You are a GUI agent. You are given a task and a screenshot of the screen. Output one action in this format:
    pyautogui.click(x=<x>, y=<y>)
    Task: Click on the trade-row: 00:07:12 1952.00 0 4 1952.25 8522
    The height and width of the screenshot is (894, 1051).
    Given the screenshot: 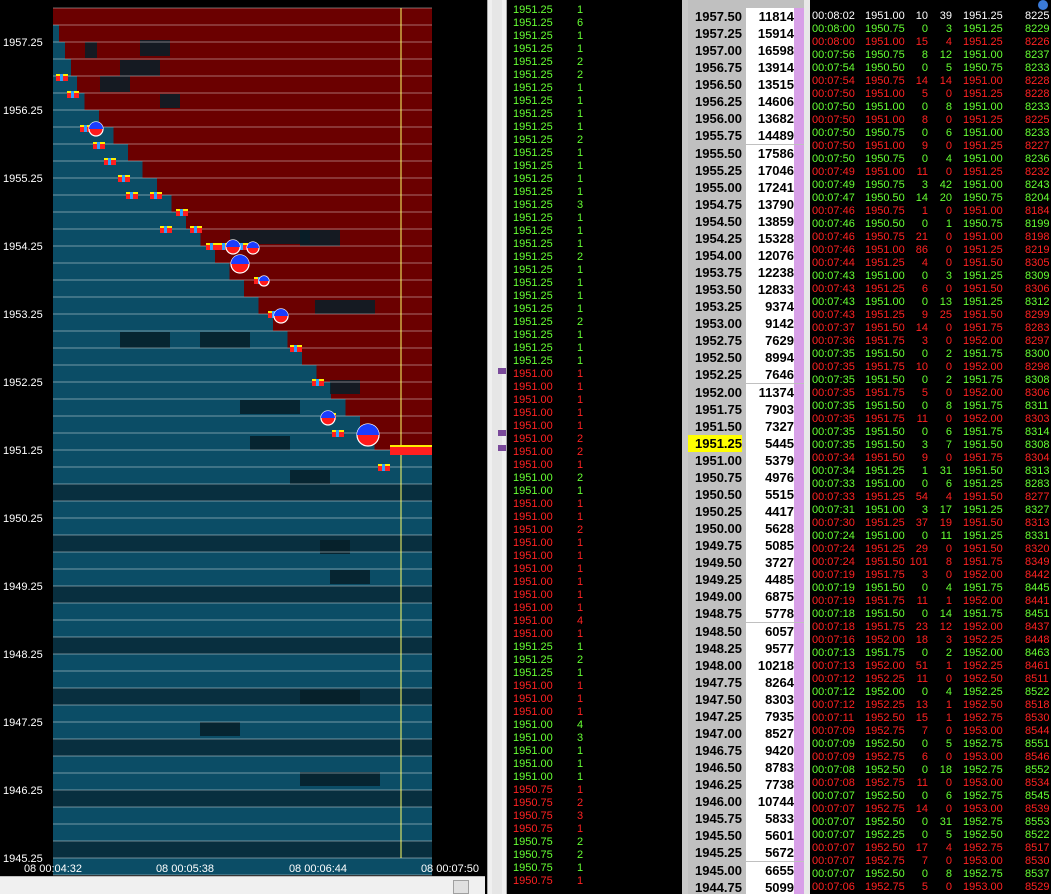 What is the action you would take?
    pyautogui.click(x=930, y=692)
    